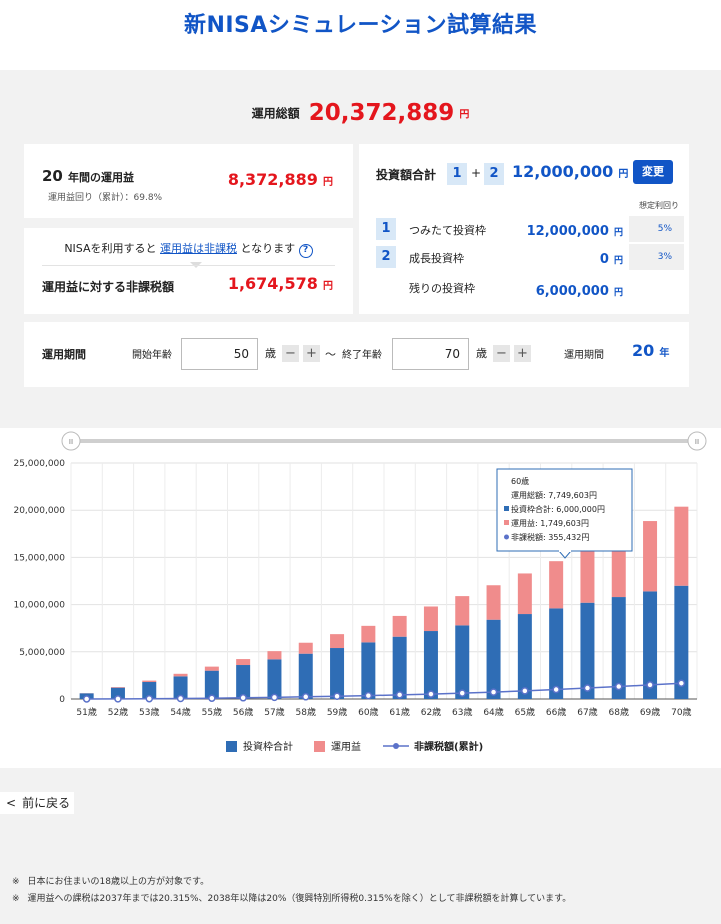  Describe the element at coordinates (659, 205) in the screenshot. I see `rate-header: 想定利回り` at that location.